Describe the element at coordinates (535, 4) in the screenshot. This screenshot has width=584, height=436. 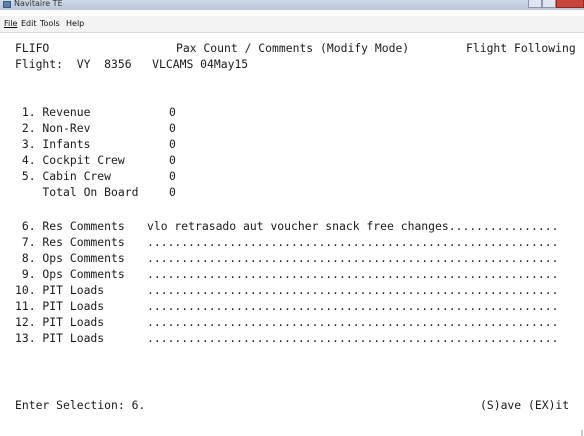
I see `minimize-button` at that location.